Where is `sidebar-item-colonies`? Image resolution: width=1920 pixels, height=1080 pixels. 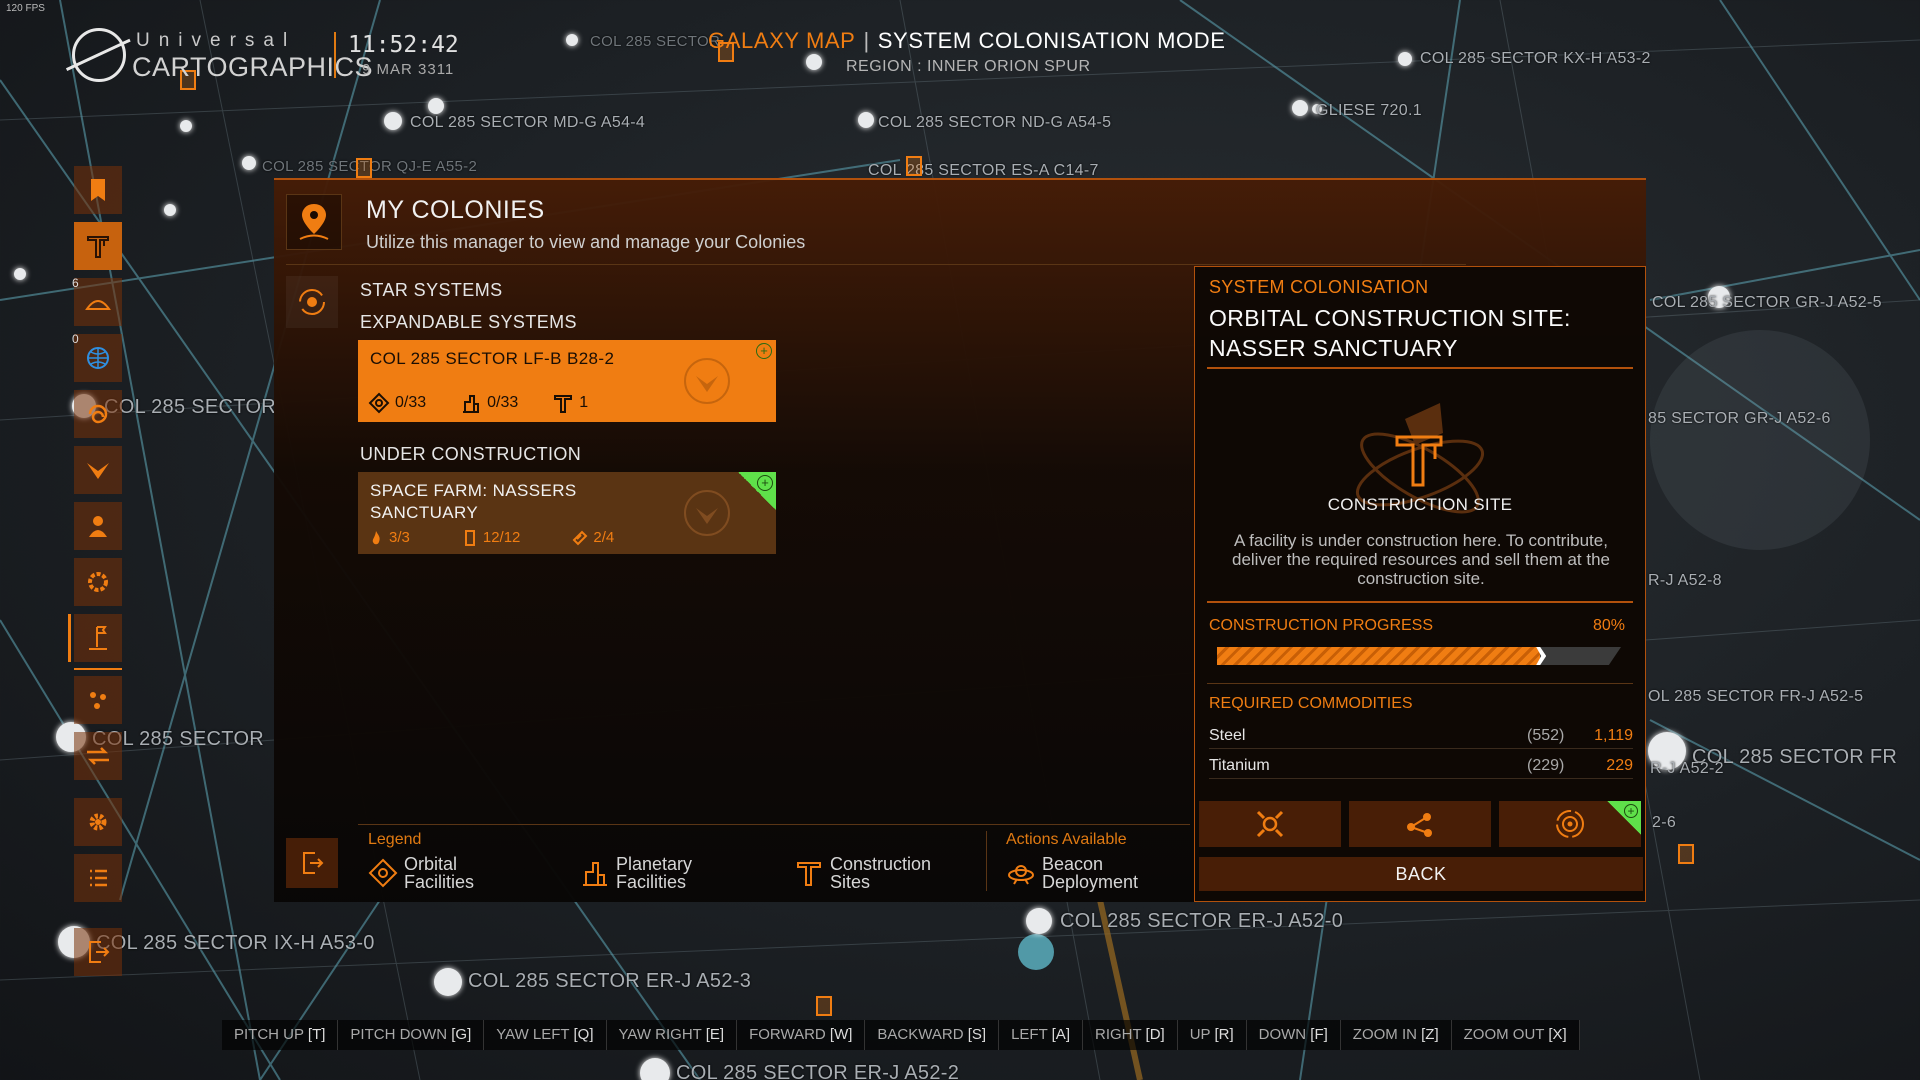
sidebar-item-colonies is located at coordinates (98, 638).